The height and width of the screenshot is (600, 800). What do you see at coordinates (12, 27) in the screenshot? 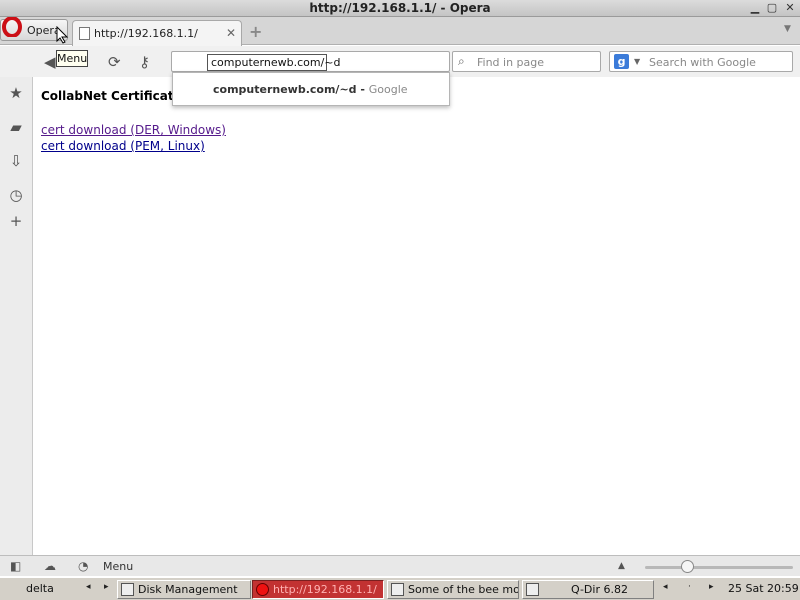
I see `opera-logo-icon` at bounding box center [12, 27].